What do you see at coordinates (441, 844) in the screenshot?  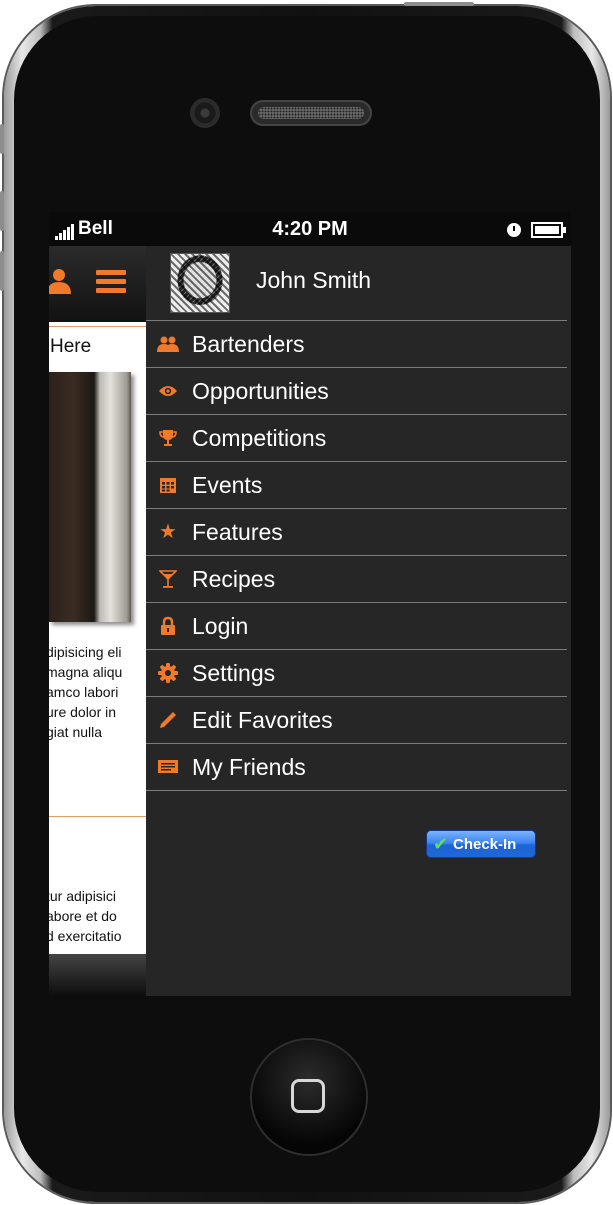 I see `checkmark-icon: ✔` at bounding box center [441, 844].